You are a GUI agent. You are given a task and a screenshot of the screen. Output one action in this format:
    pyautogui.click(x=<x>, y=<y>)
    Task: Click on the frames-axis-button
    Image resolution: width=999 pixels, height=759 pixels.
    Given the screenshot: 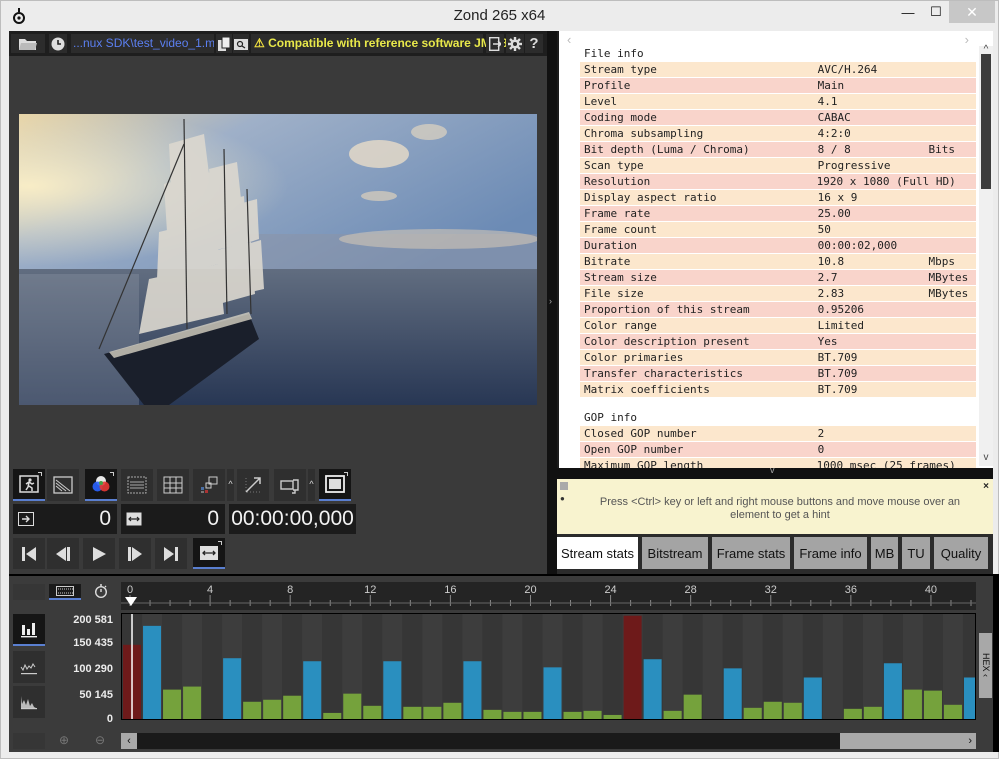 What is the action you would take?
    pyautogui.click(x=65, y=592)
    